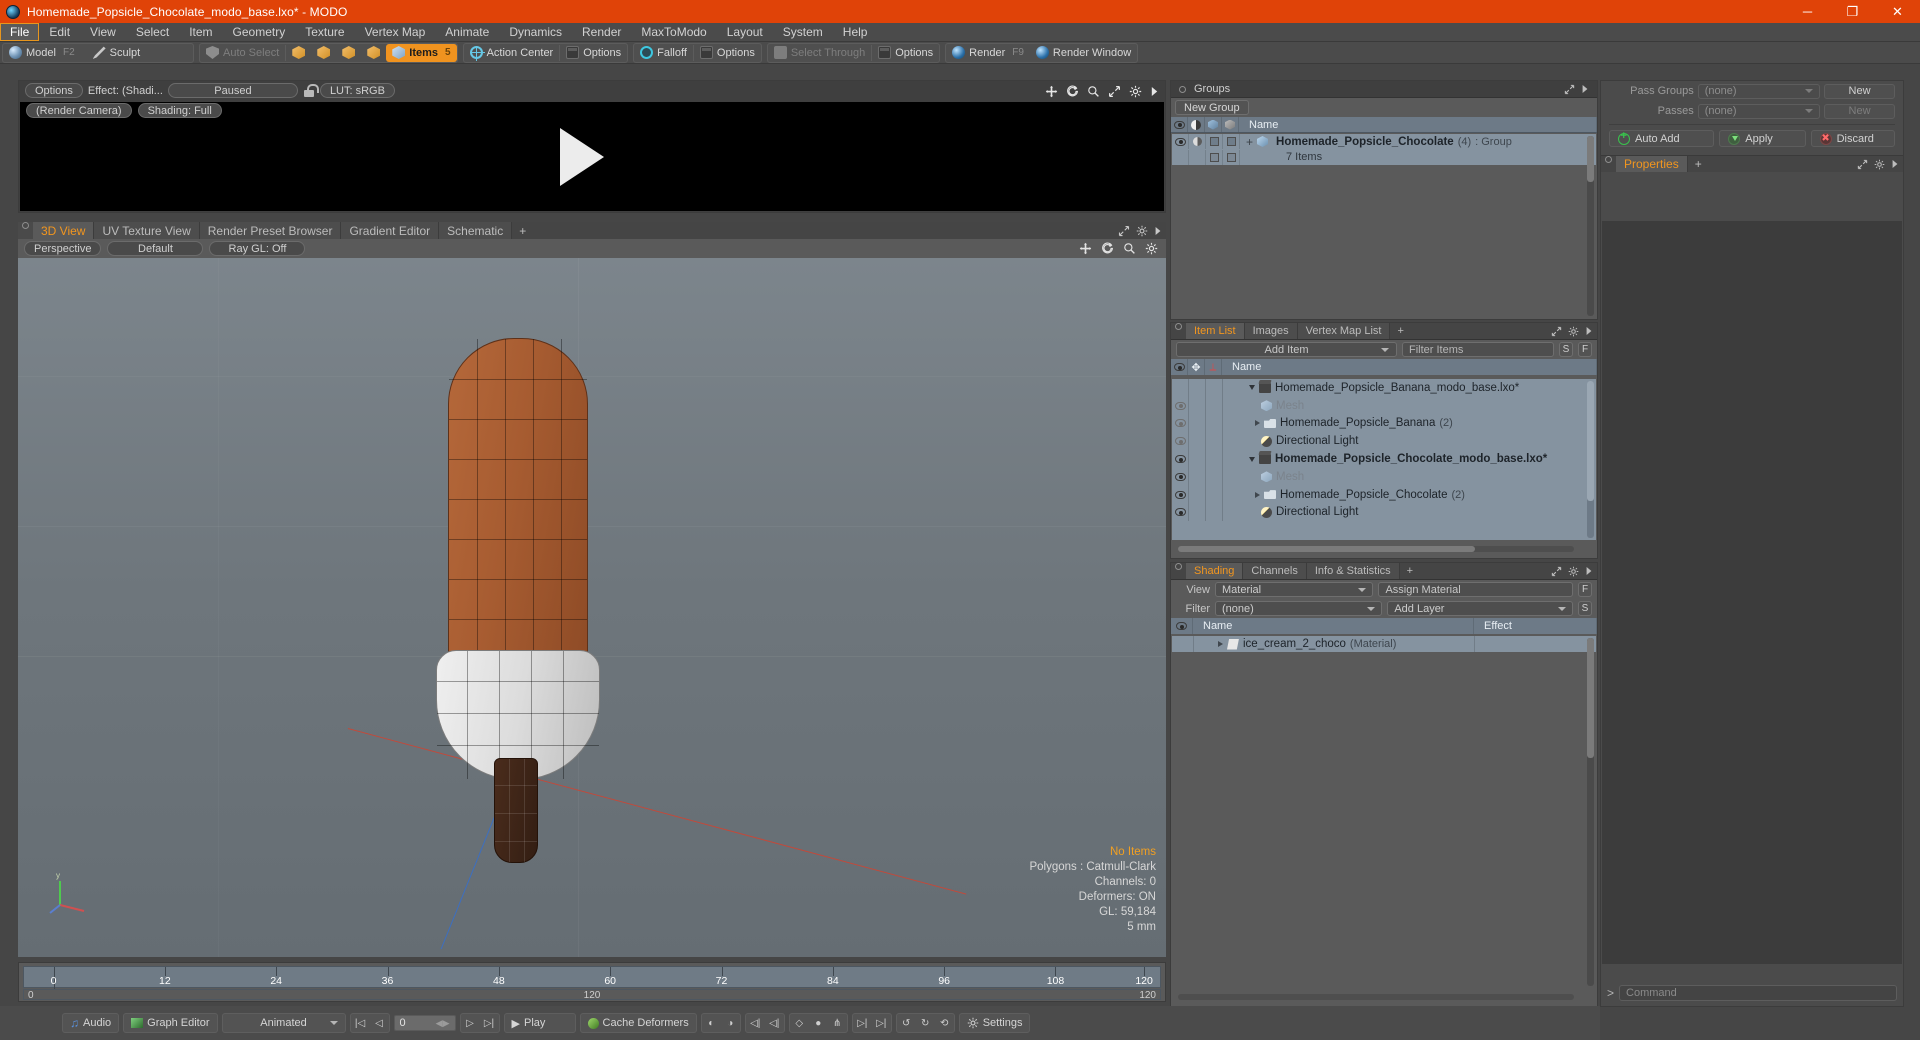 This screenshot has height=1040, width=1920. I want to click on menu-item-layout: Layout, so click(745, 32).